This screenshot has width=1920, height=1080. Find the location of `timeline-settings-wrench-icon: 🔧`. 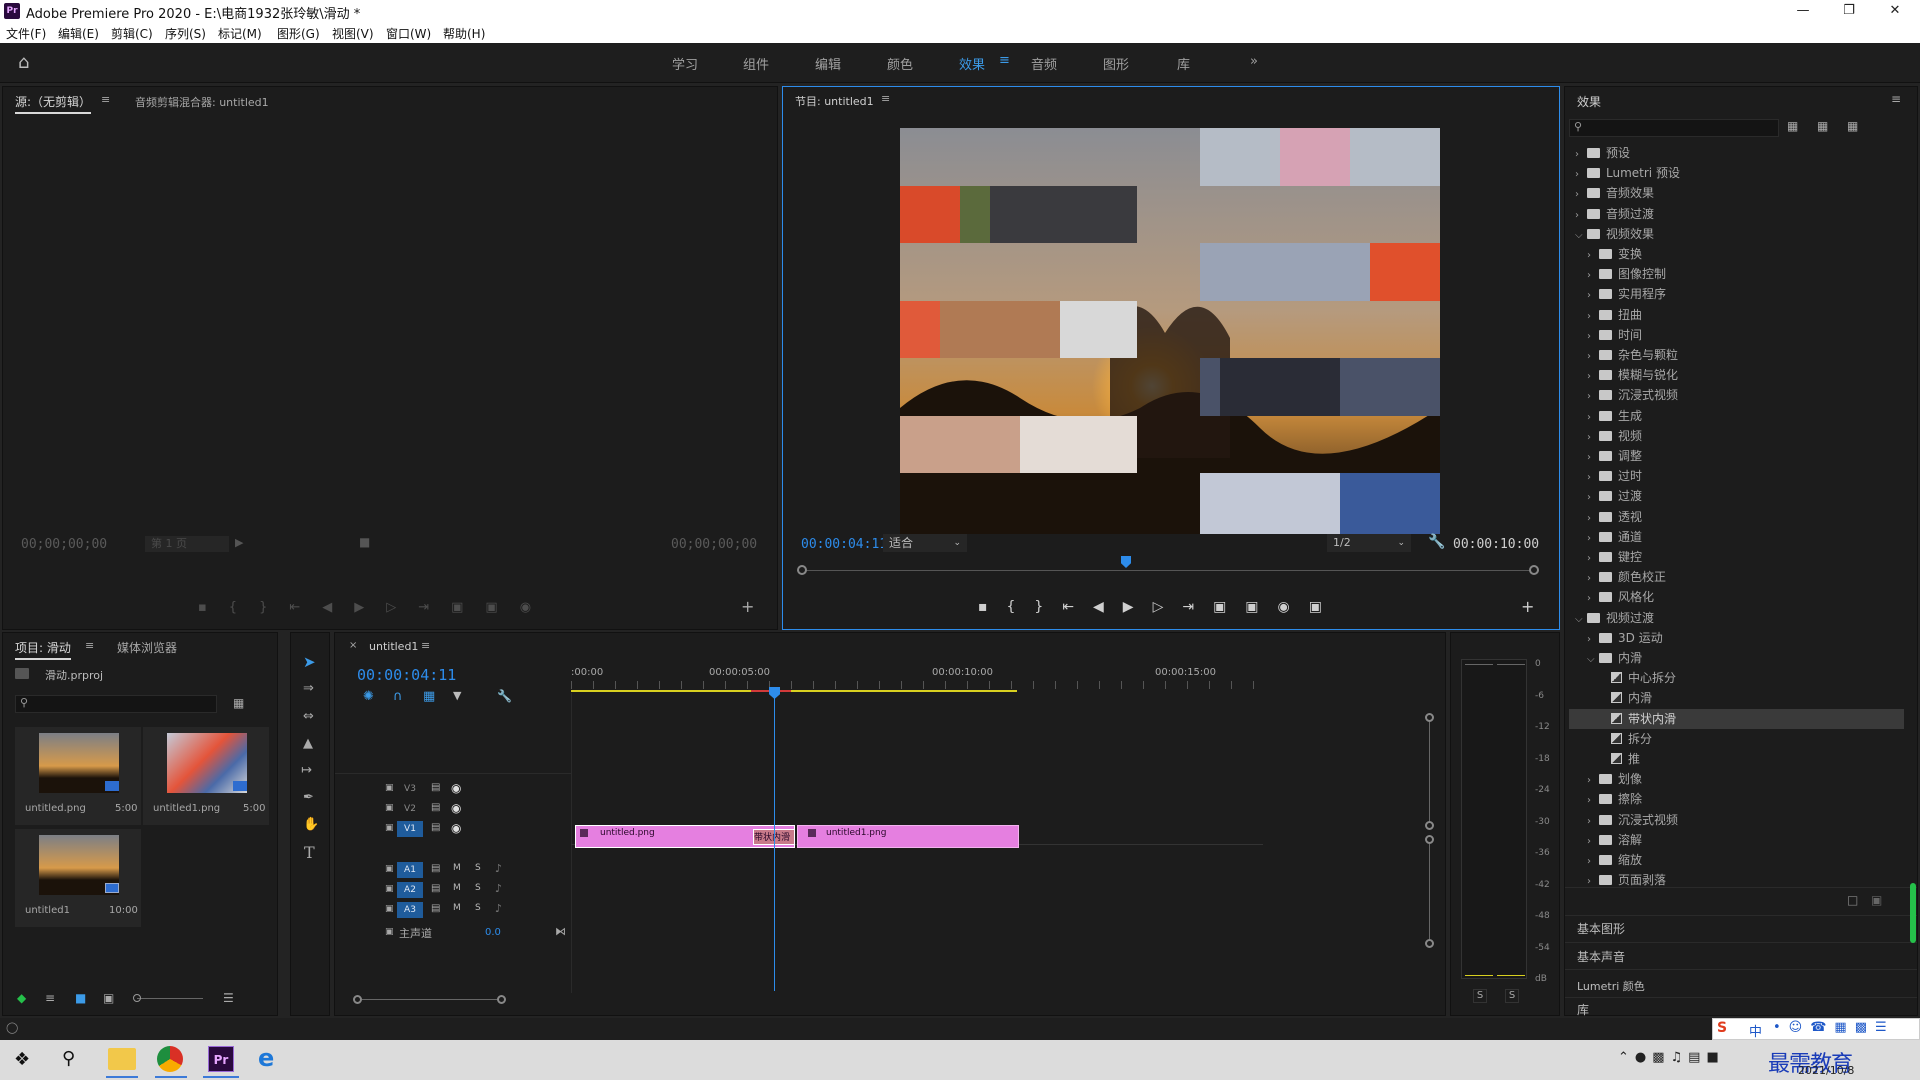

timeline-settings-wrench-icon: 🔧 is located at coordinates (504, 696).